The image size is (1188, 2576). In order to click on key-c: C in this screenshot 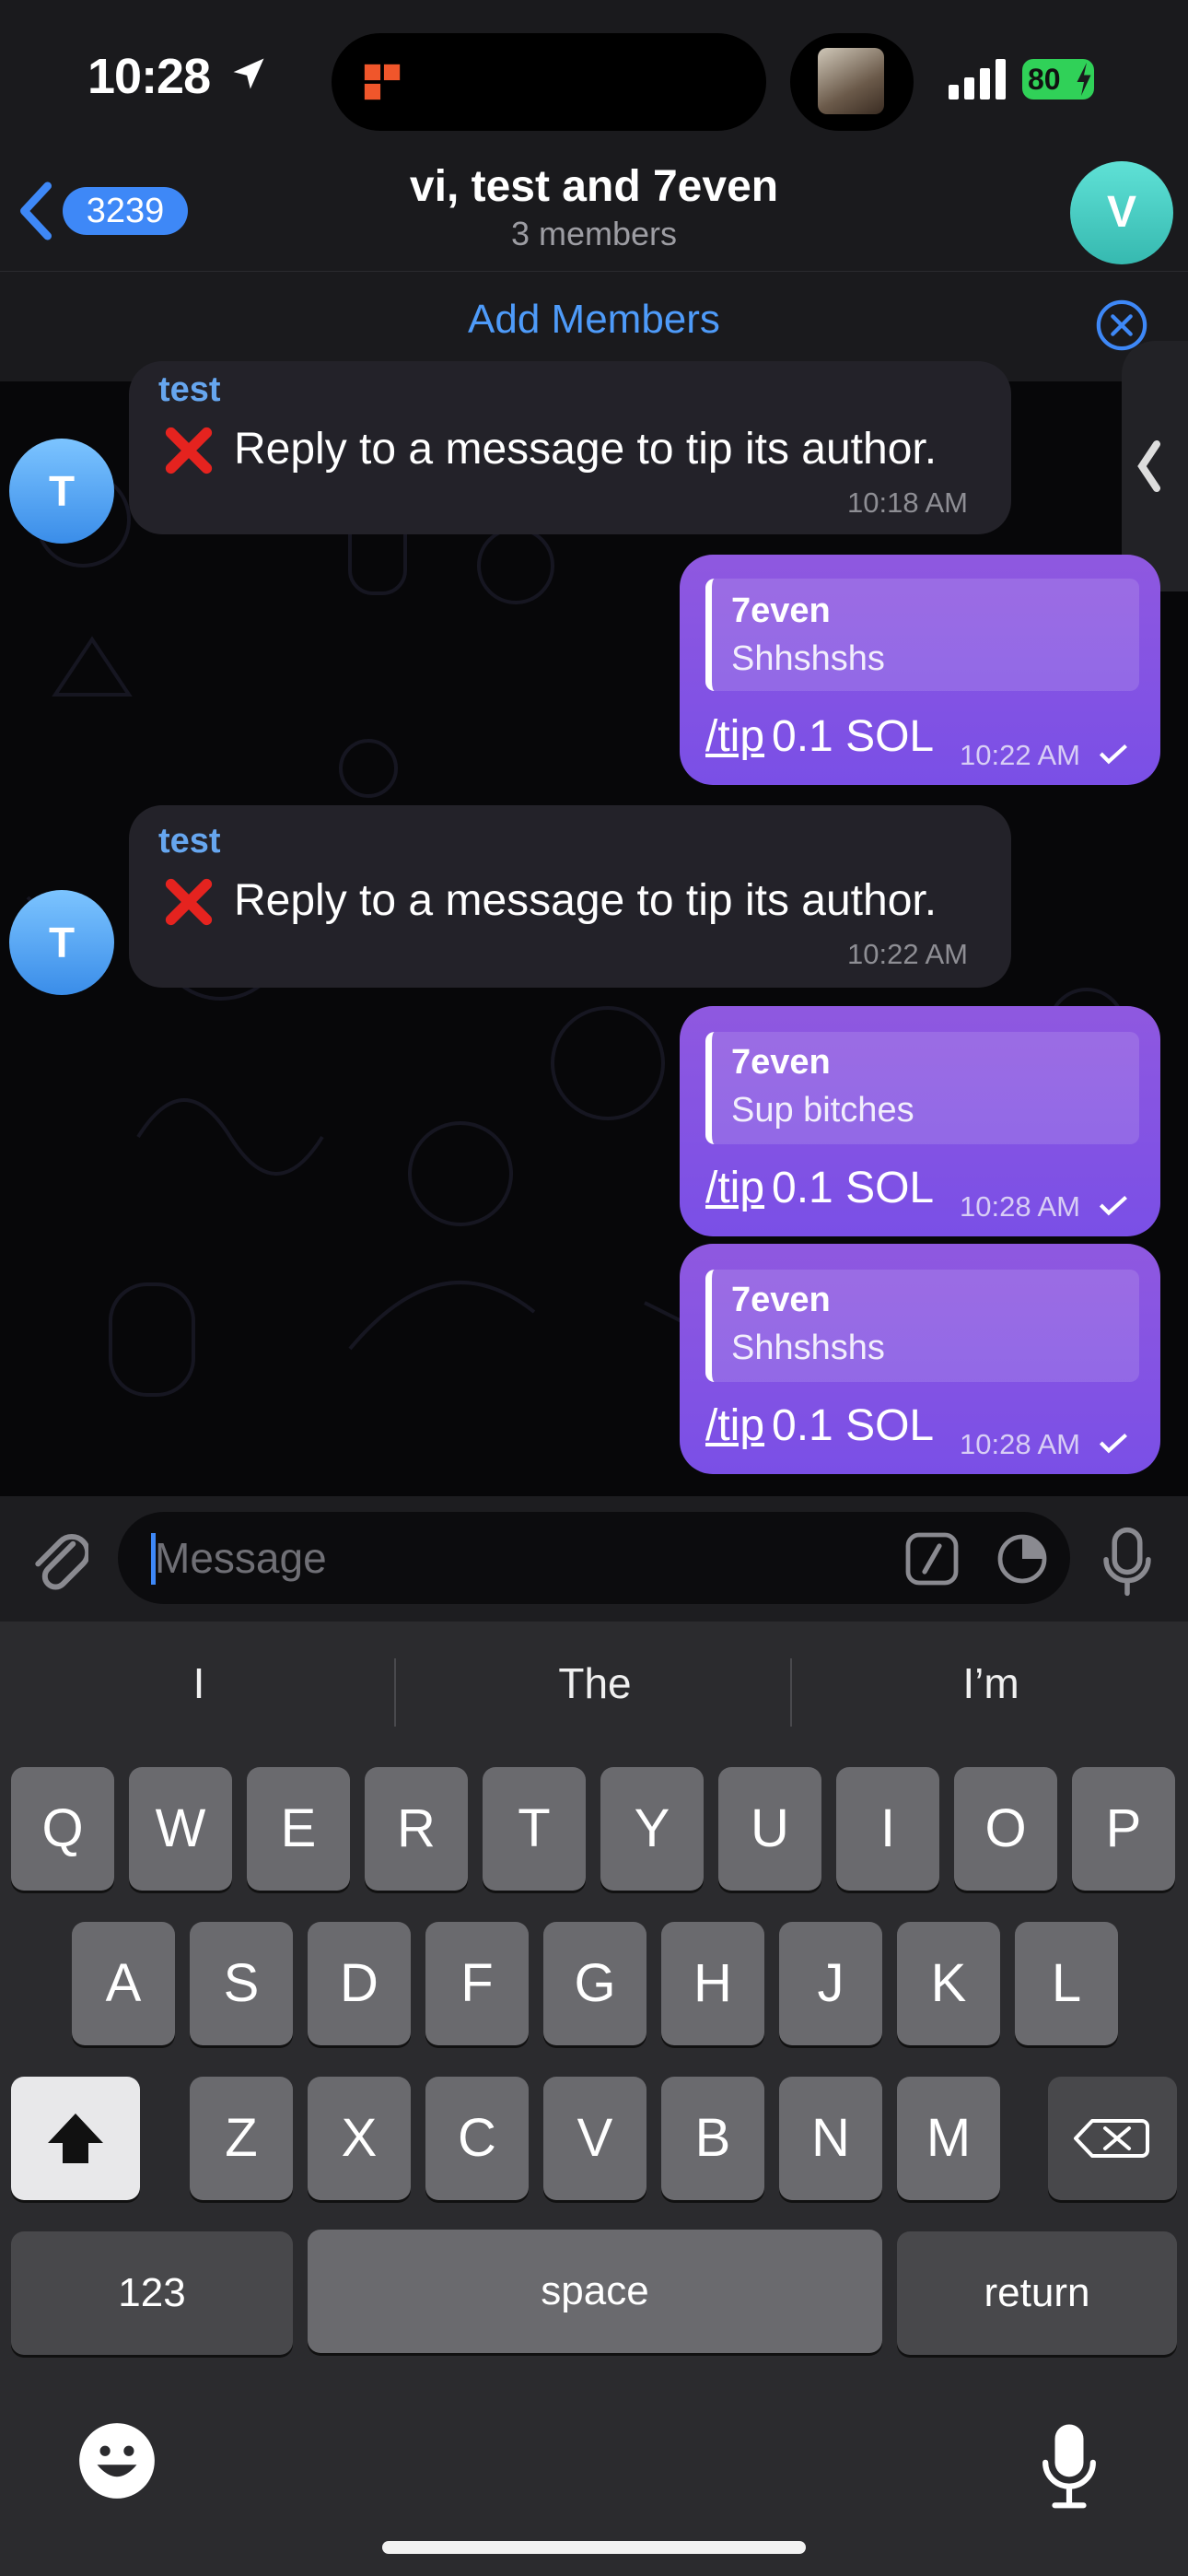, I will do `click(477, 2138)`.